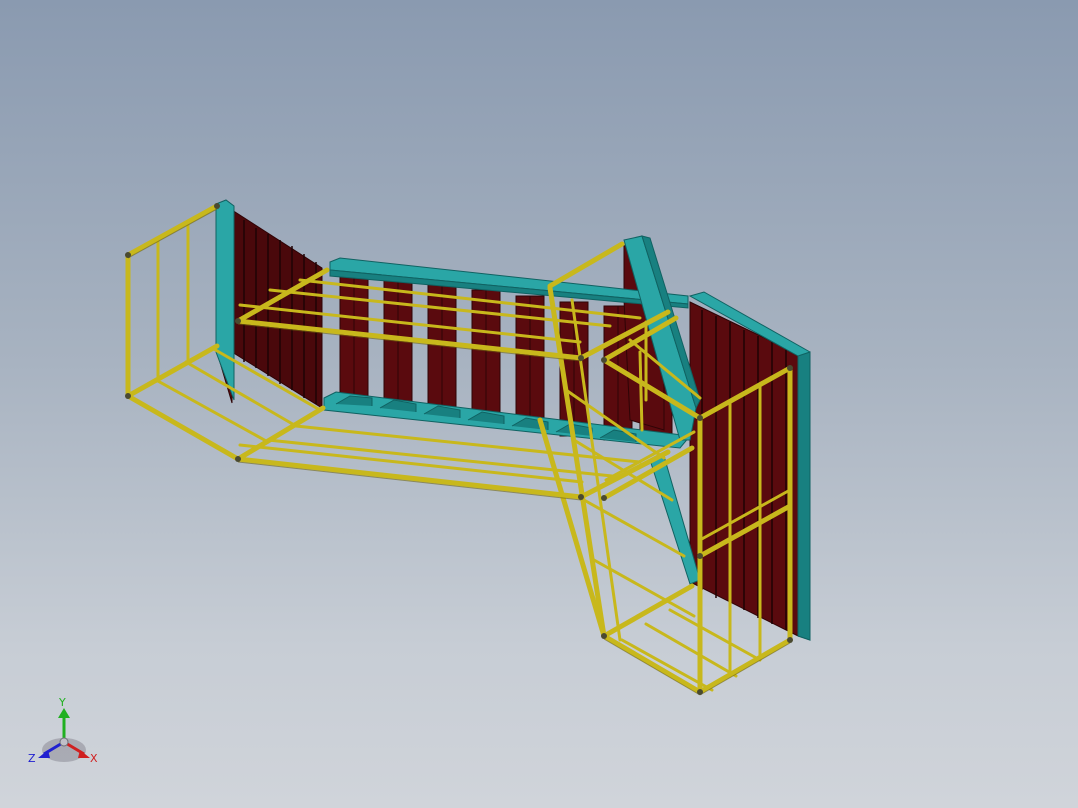 This screenshot has height=808, width=1078. Describe the element at coordinates (94, 758) in the screenshot. I see `x-axis-label: X` at that location.